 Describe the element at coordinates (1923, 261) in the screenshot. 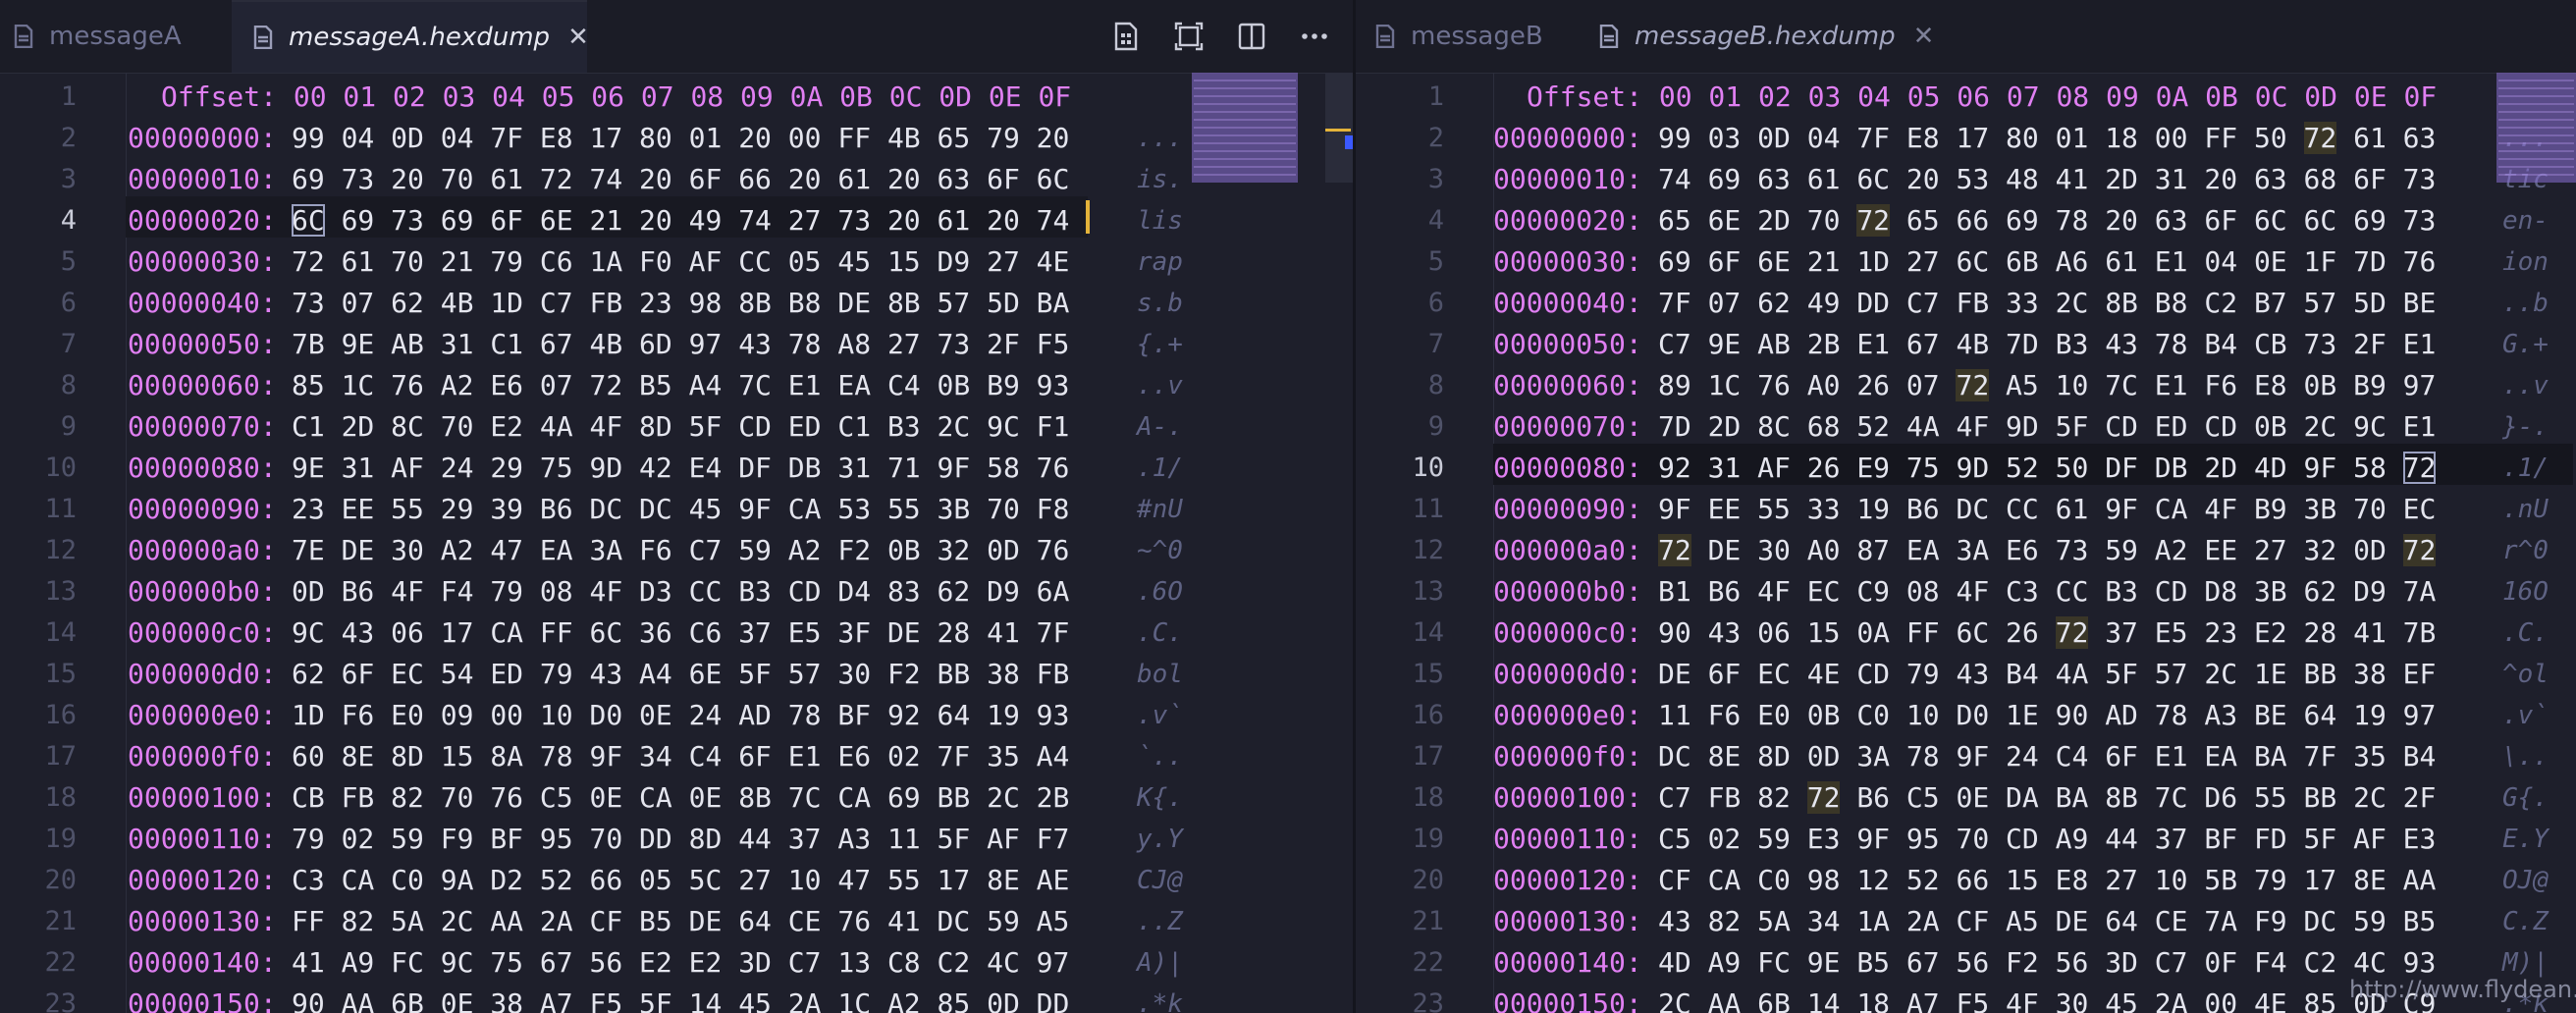

I see `hex-byte: 27` at that location.